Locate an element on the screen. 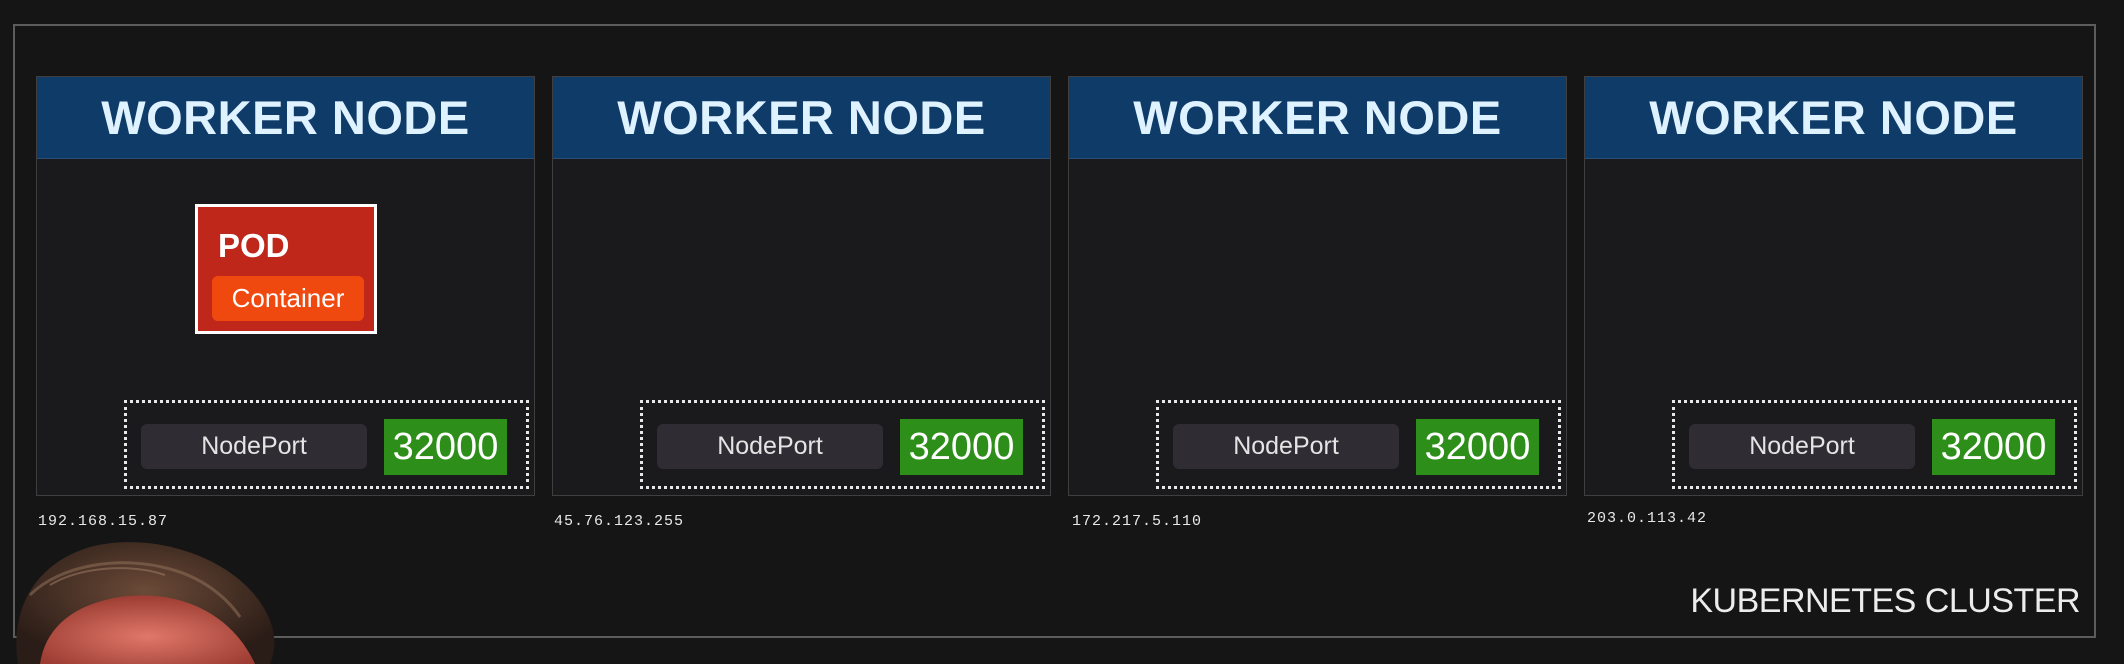 The height and width of the screenshot is (664, 2124). worker-node-3-ip: 172.217.5.110 is located at coordinates (1137, 521).